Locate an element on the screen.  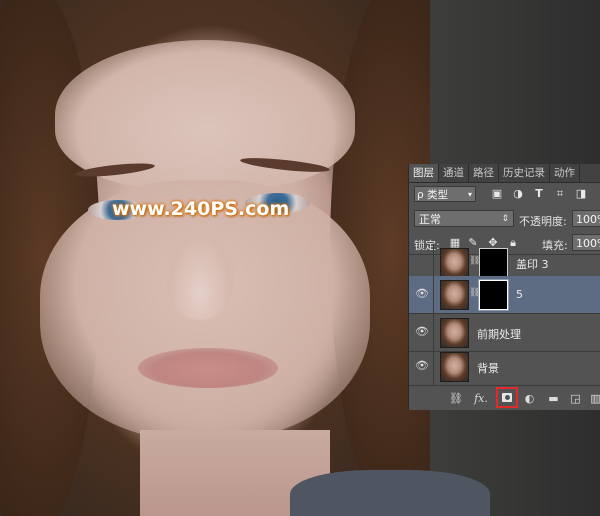
add-mask-button is located at coordinates (507, 397).